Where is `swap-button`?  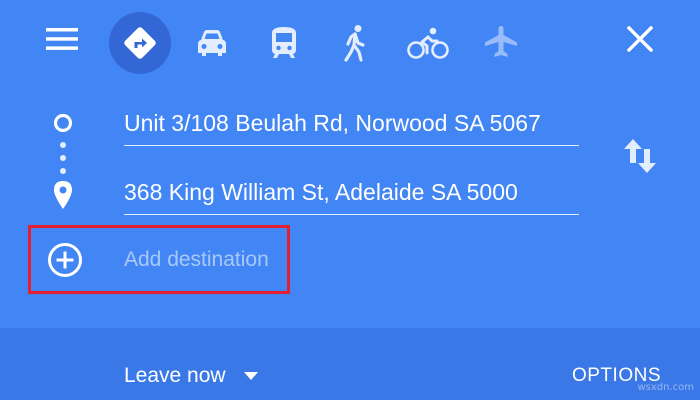 swap-button is located at coordinates (640, 156).